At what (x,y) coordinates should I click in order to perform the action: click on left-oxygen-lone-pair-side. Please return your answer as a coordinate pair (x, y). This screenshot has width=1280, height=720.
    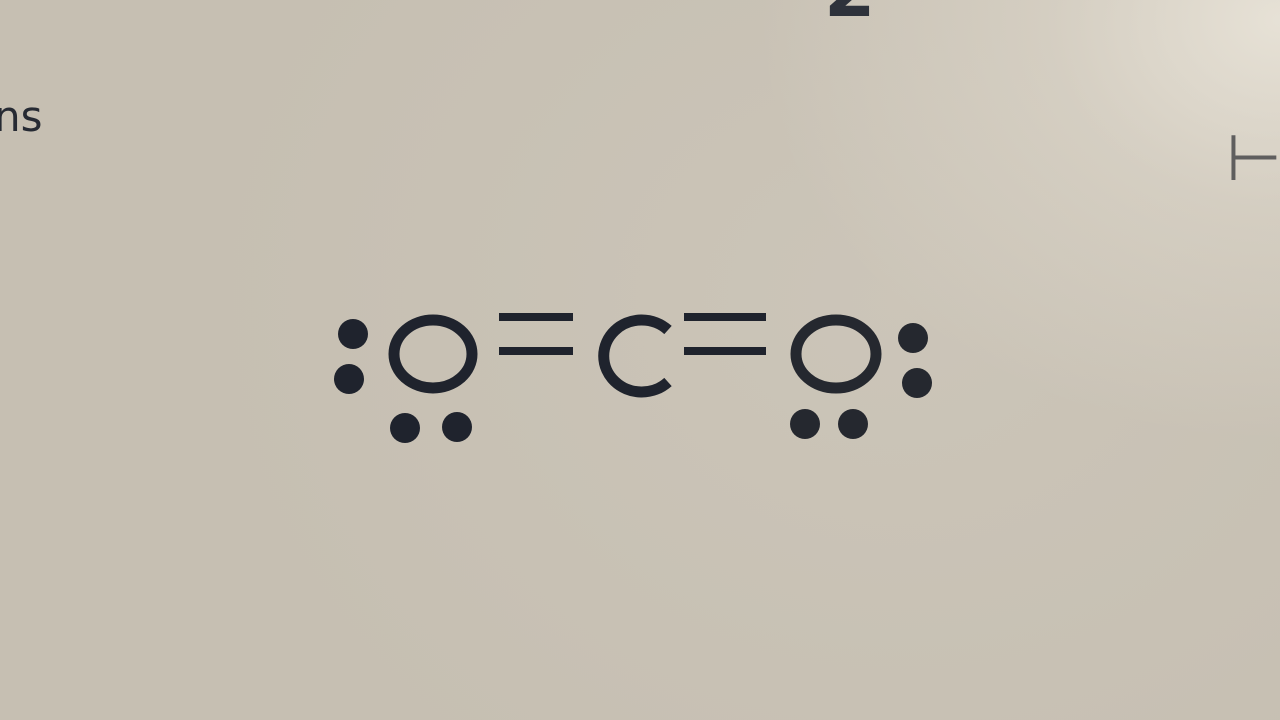
    Looking at the image, I should click on (351, 356).